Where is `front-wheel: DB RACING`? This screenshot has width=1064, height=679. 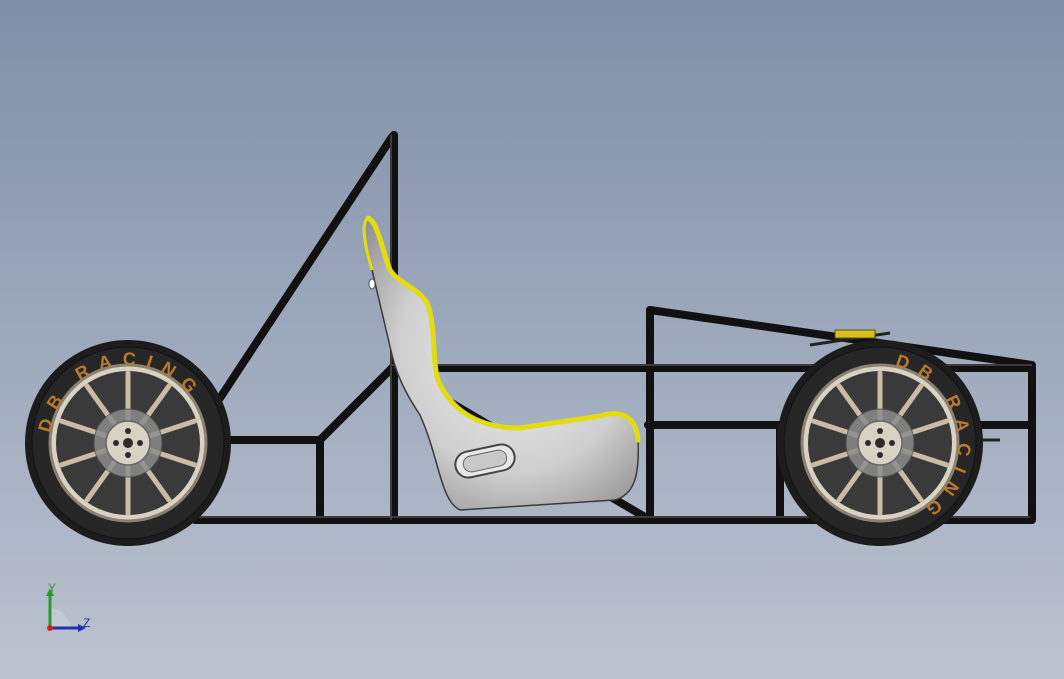 front-wheel: DB RACING is located at coordinates (128, 443).